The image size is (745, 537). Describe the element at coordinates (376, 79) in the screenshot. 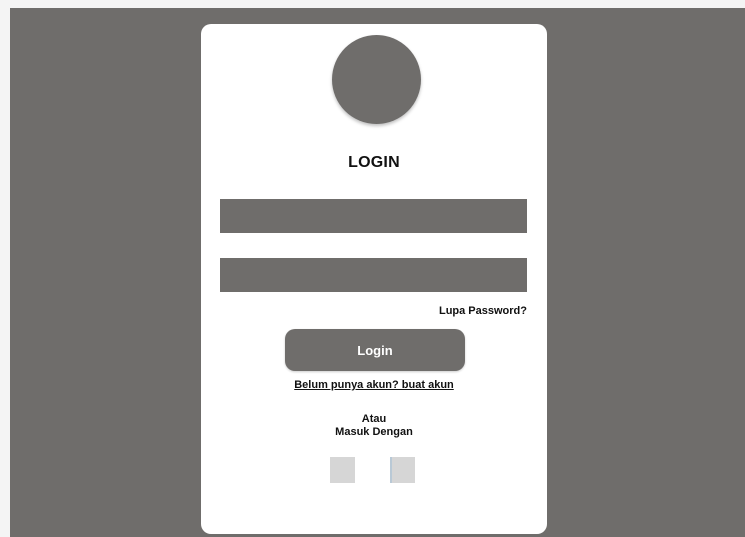

I see `avatar` at that location.